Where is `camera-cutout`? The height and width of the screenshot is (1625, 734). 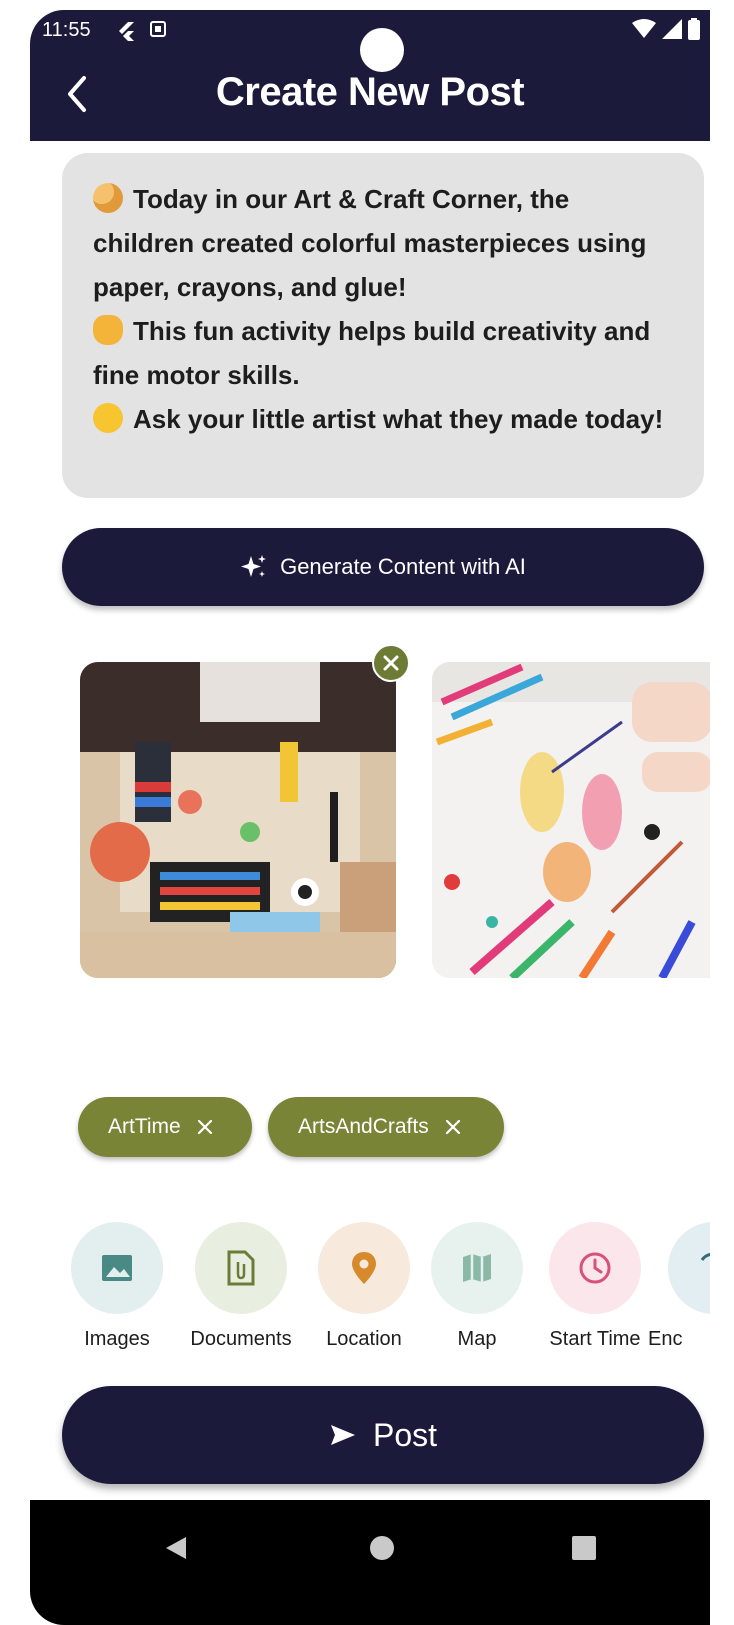 camera-cutout is located at coordinates (382, 50).